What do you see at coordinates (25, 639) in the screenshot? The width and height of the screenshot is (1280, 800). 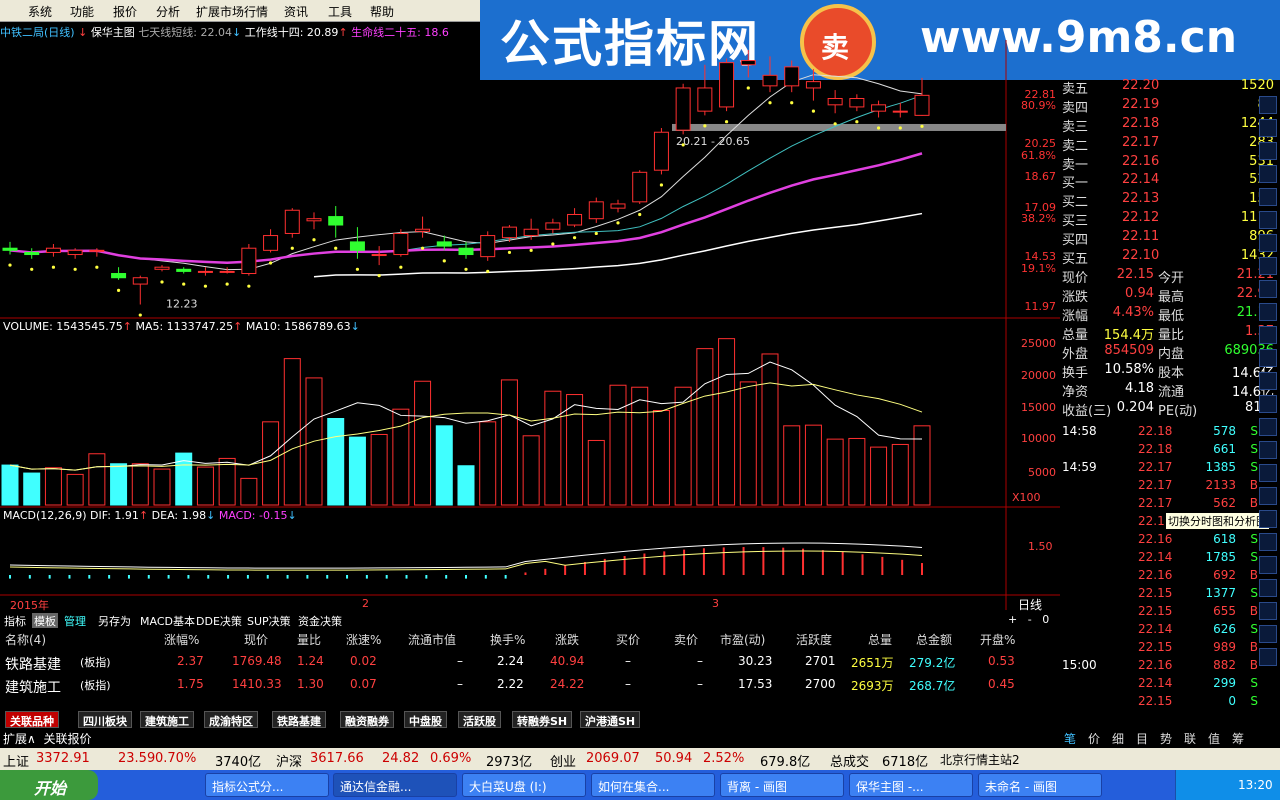 I see `column-header: 名称(4)` at bounding box center [25, 639].